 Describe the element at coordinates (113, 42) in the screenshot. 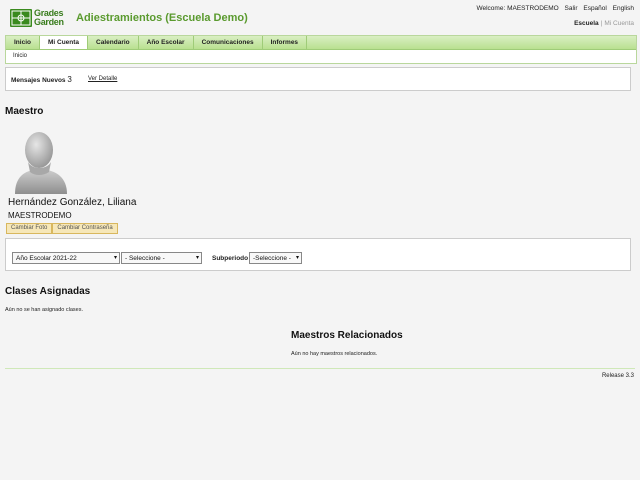

I see `tab-calendario: Calendario` at that location.